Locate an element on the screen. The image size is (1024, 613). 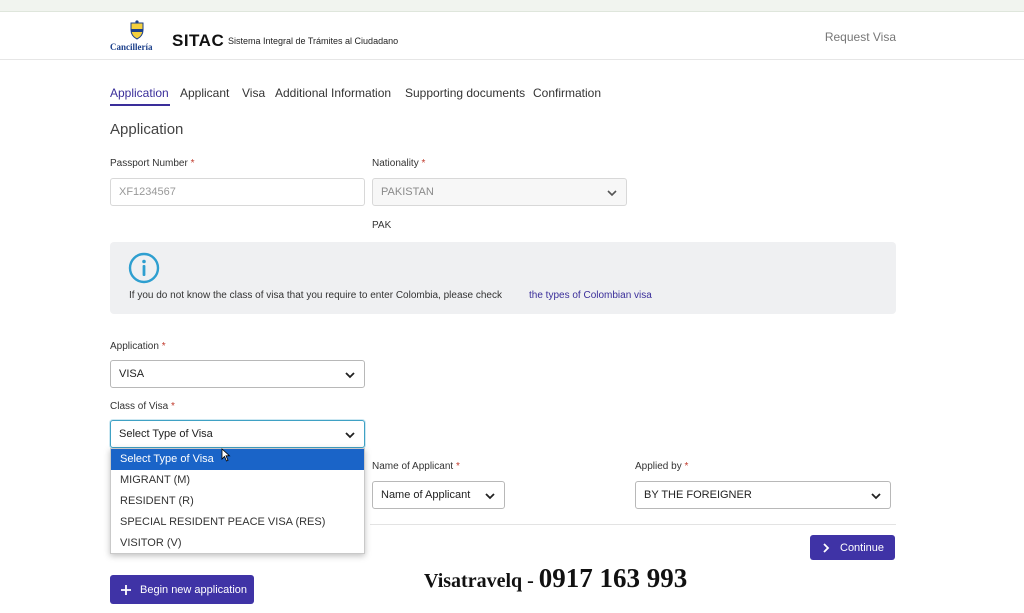
nationality-label: Nationality * is located at coordinates (399, 163).